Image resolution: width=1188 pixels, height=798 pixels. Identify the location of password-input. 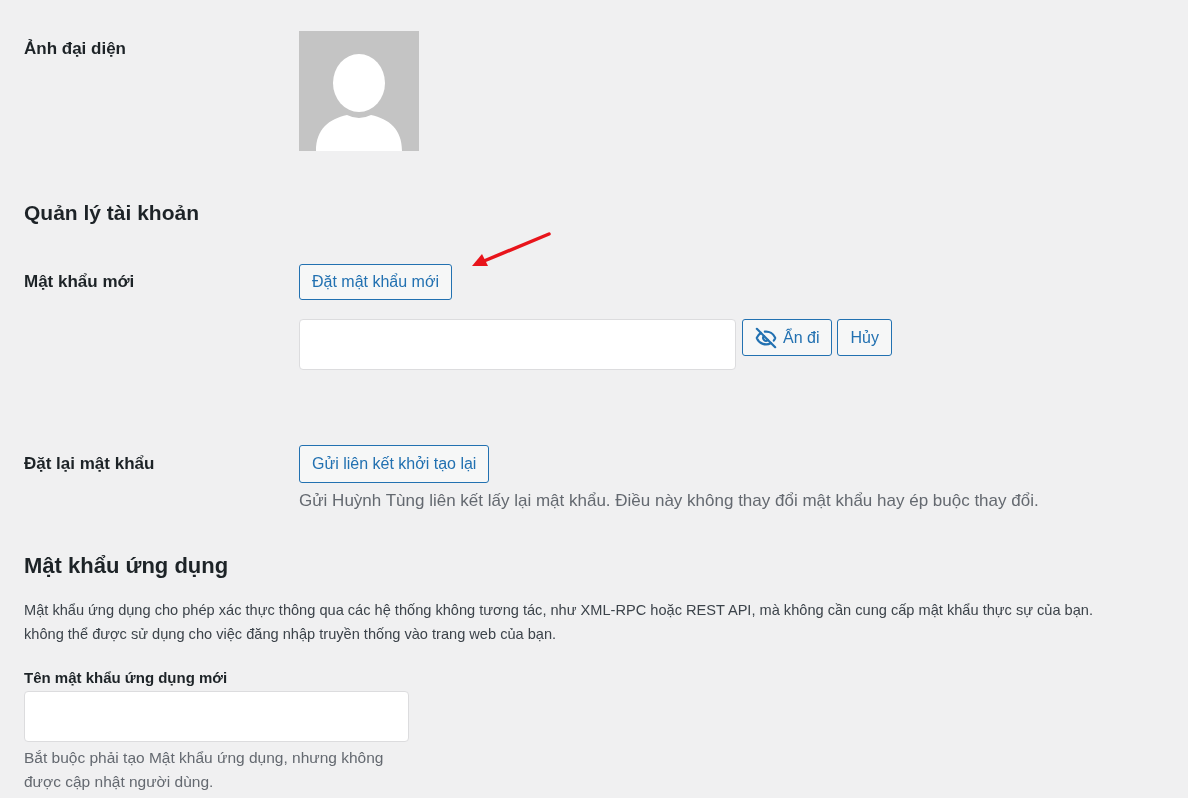
(517, 344).